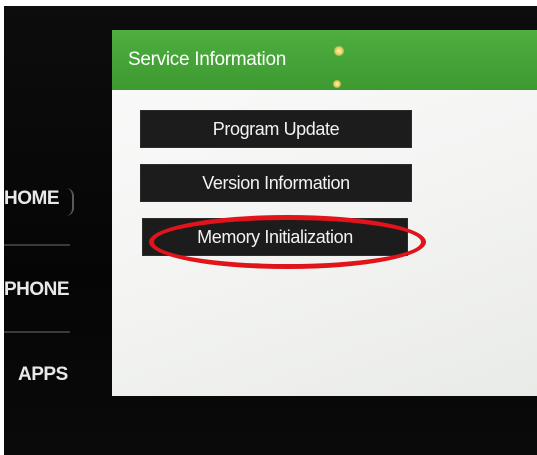 Image resolution: width=537 pixels, height=455 pixels. I want to click on page-title: Service Information, so click(207, 59).